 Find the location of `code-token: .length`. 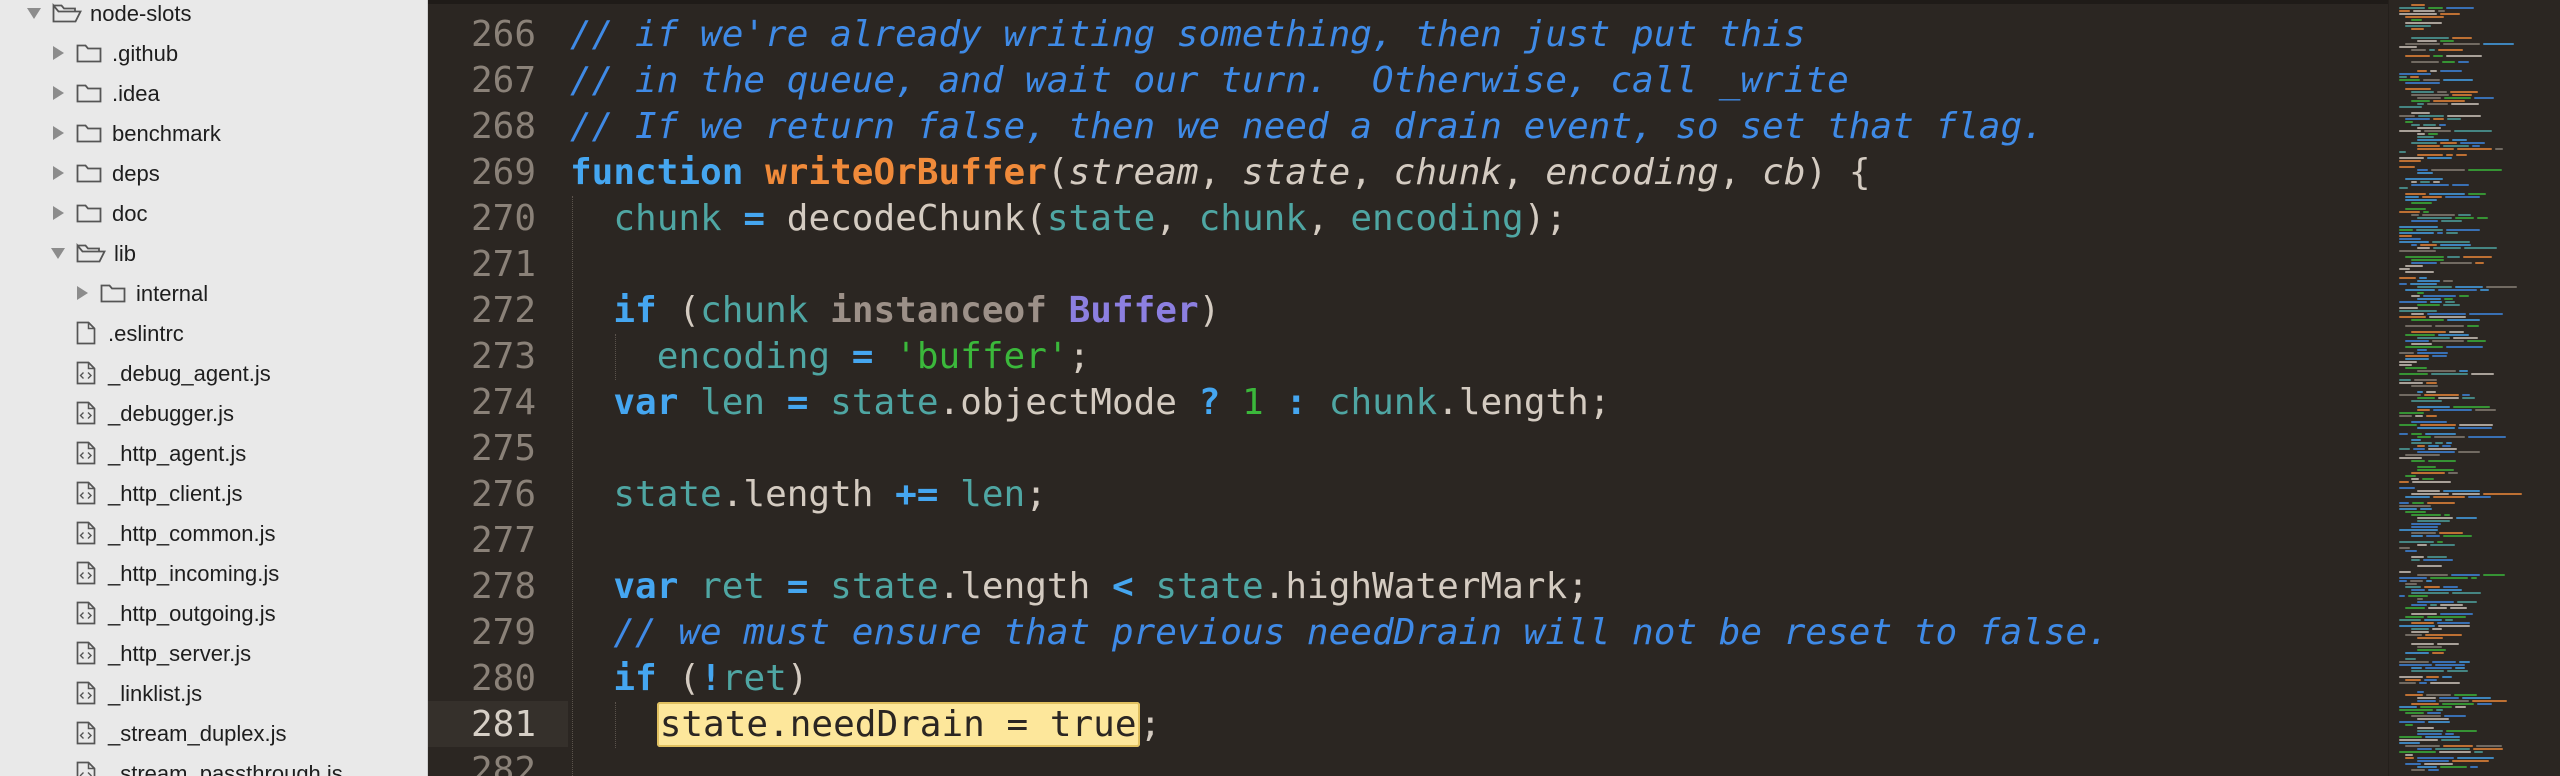

code-token: .length is located at coordinates (808, 494).